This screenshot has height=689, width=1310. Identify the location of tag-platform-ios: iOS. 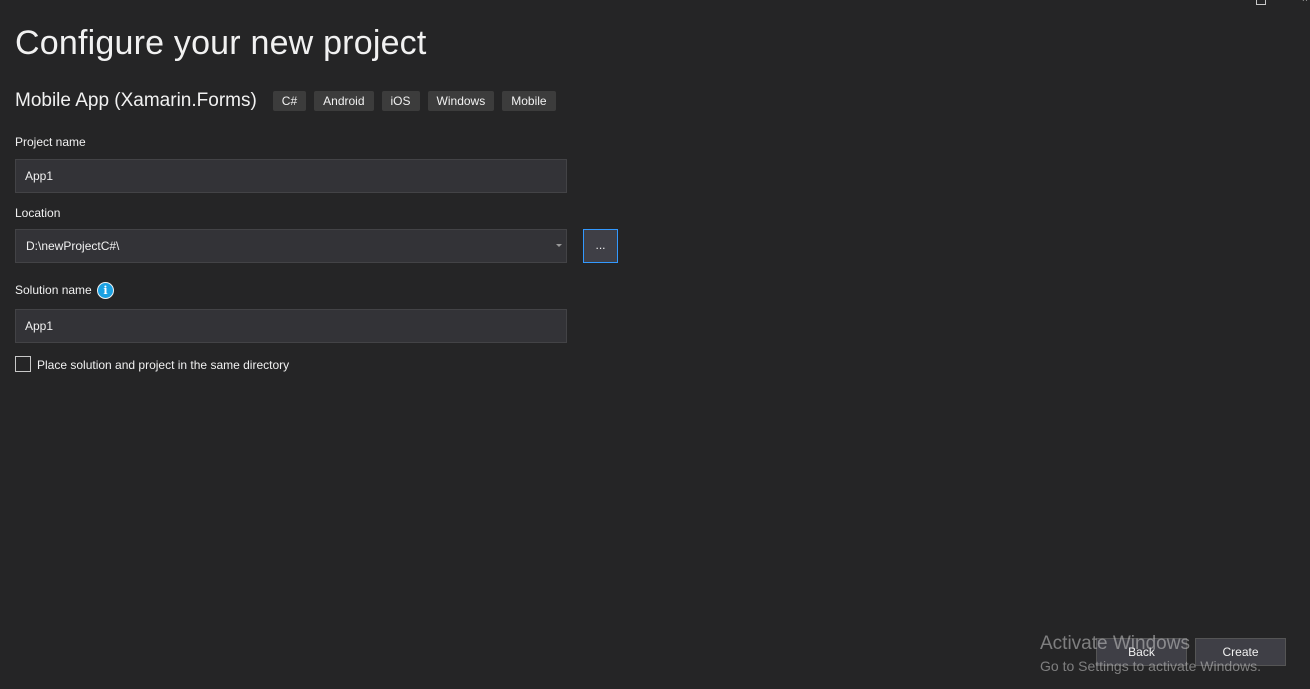
(400, 101).